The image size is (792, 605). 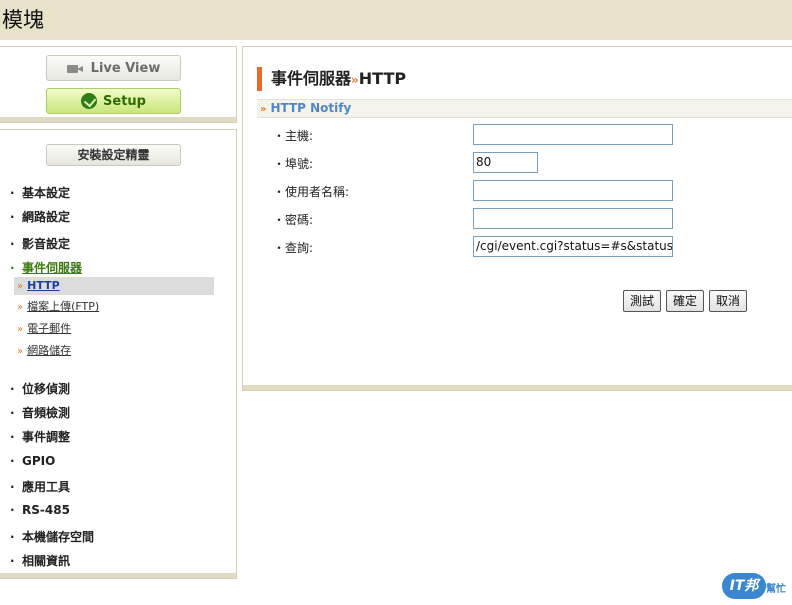 I want to click on title-page: HTTP, so click(x=382, y=78).